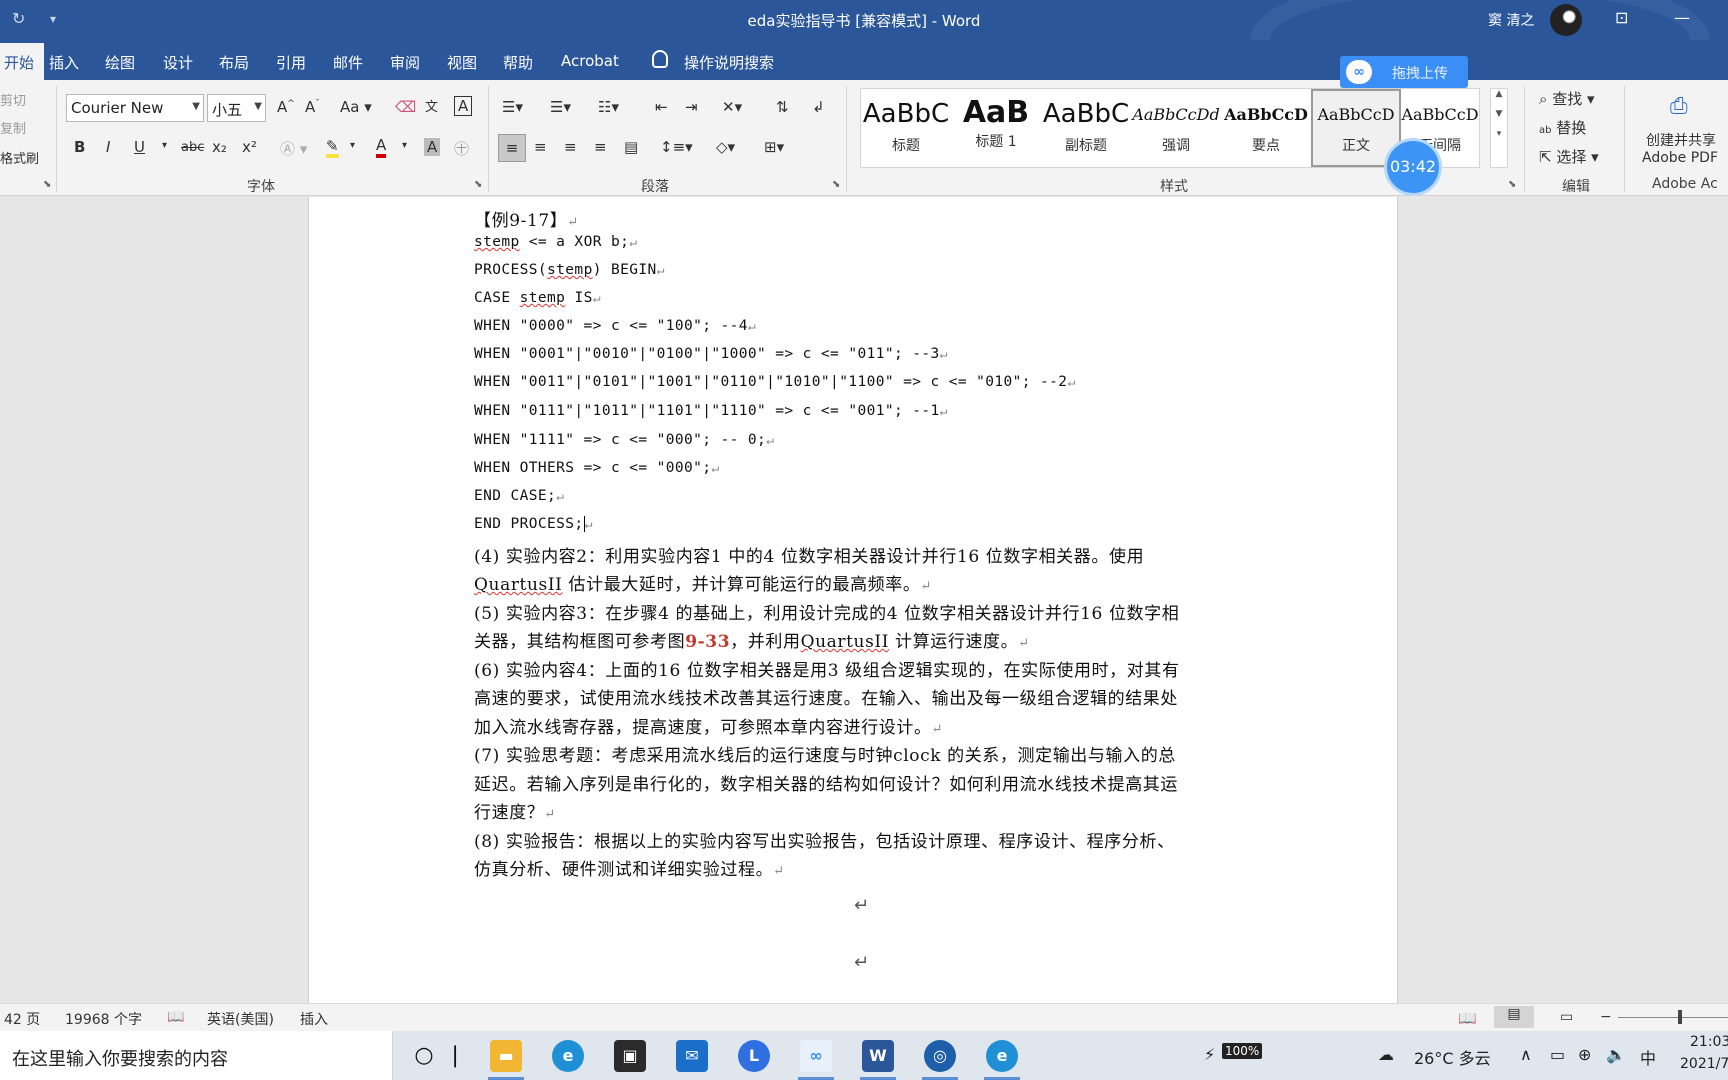  Describe the element at coordinates (631, 147) in the screenshot. I see `distributed-button: ▤` at that location.